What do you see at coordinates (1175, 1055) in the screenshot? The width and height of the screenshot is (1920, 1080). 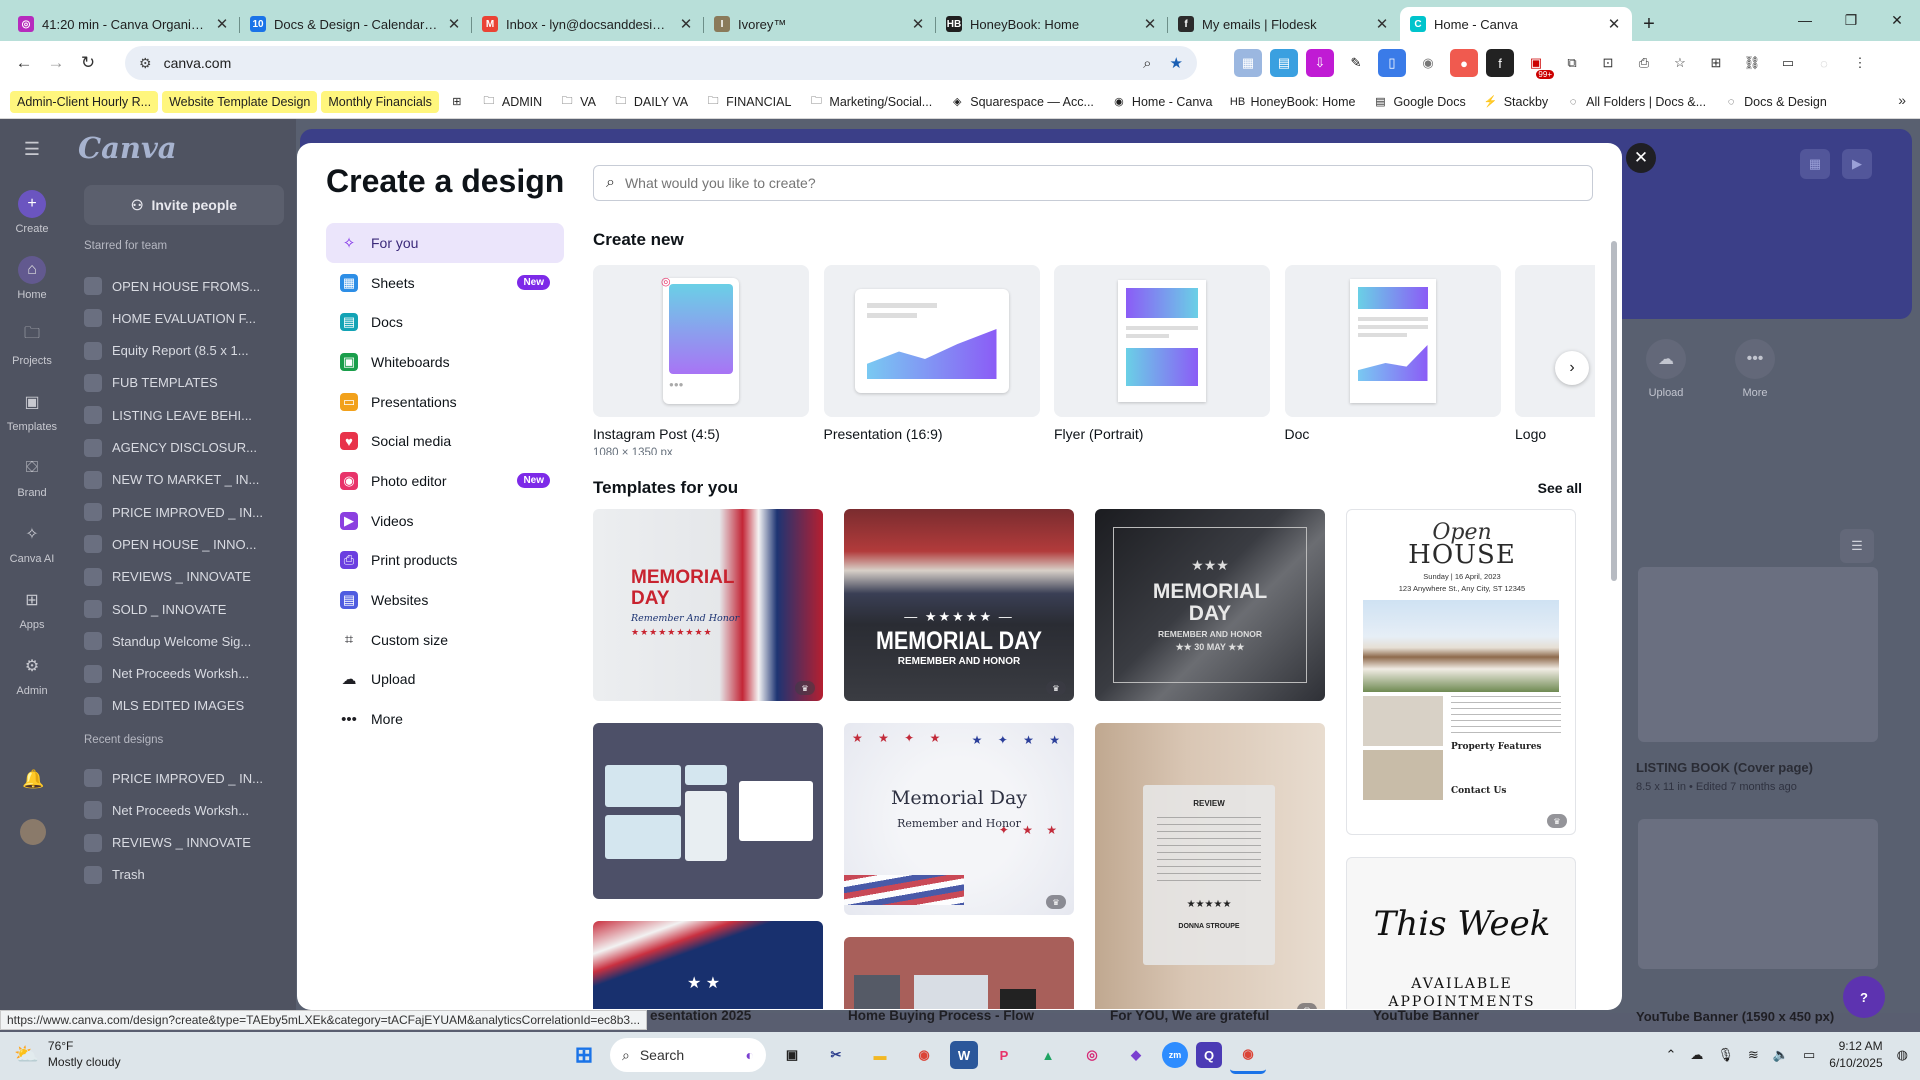 I see `zoom-icon: zm` at bounding box center [1175, 1055].